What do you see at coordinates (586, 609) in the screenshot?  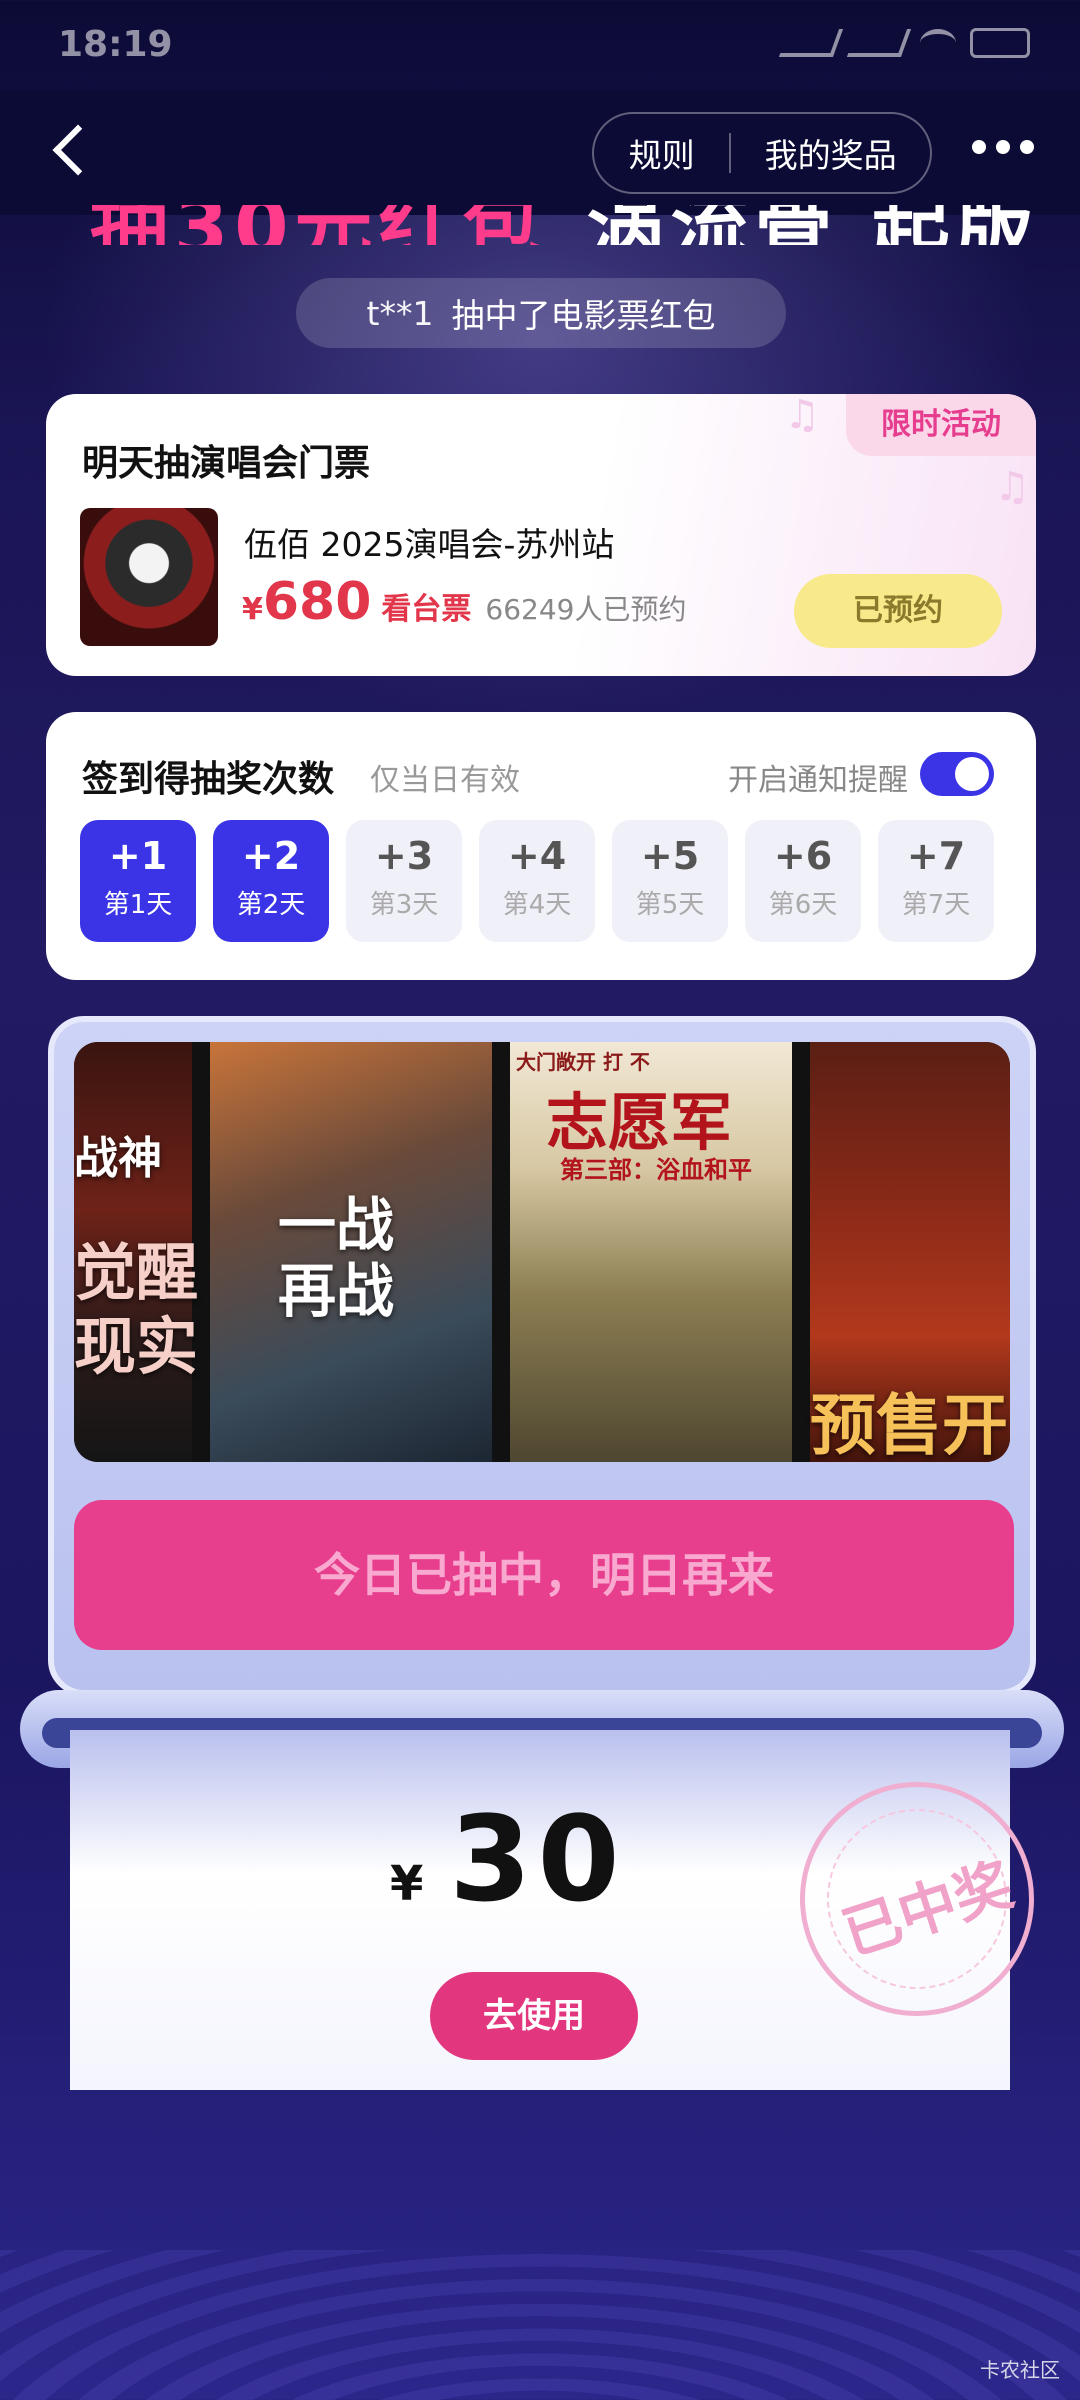 I see `reserved-count: 66249人已预约` at bounding box center [586, 609].